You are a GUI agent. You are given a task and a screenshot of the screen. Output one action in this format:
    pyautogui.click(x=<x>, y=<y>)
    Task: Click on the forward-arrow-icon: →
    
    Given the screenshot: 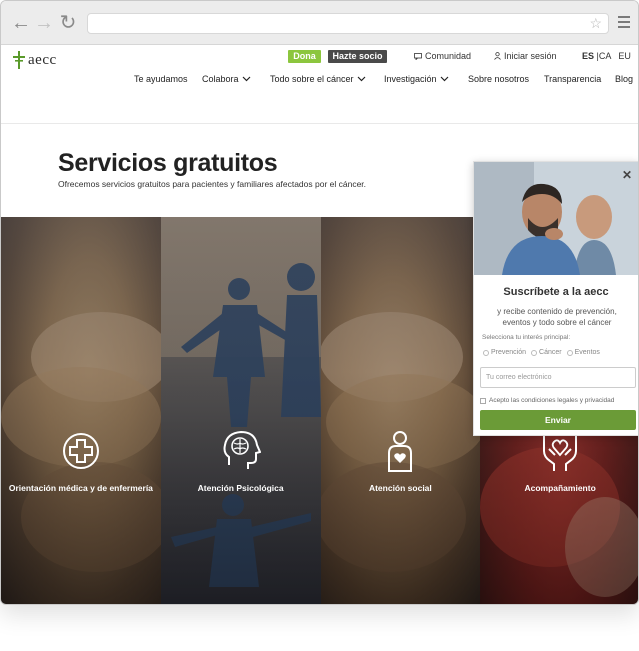 What is the action you would take?
    pyautogui.click(x=44, y=23)
    